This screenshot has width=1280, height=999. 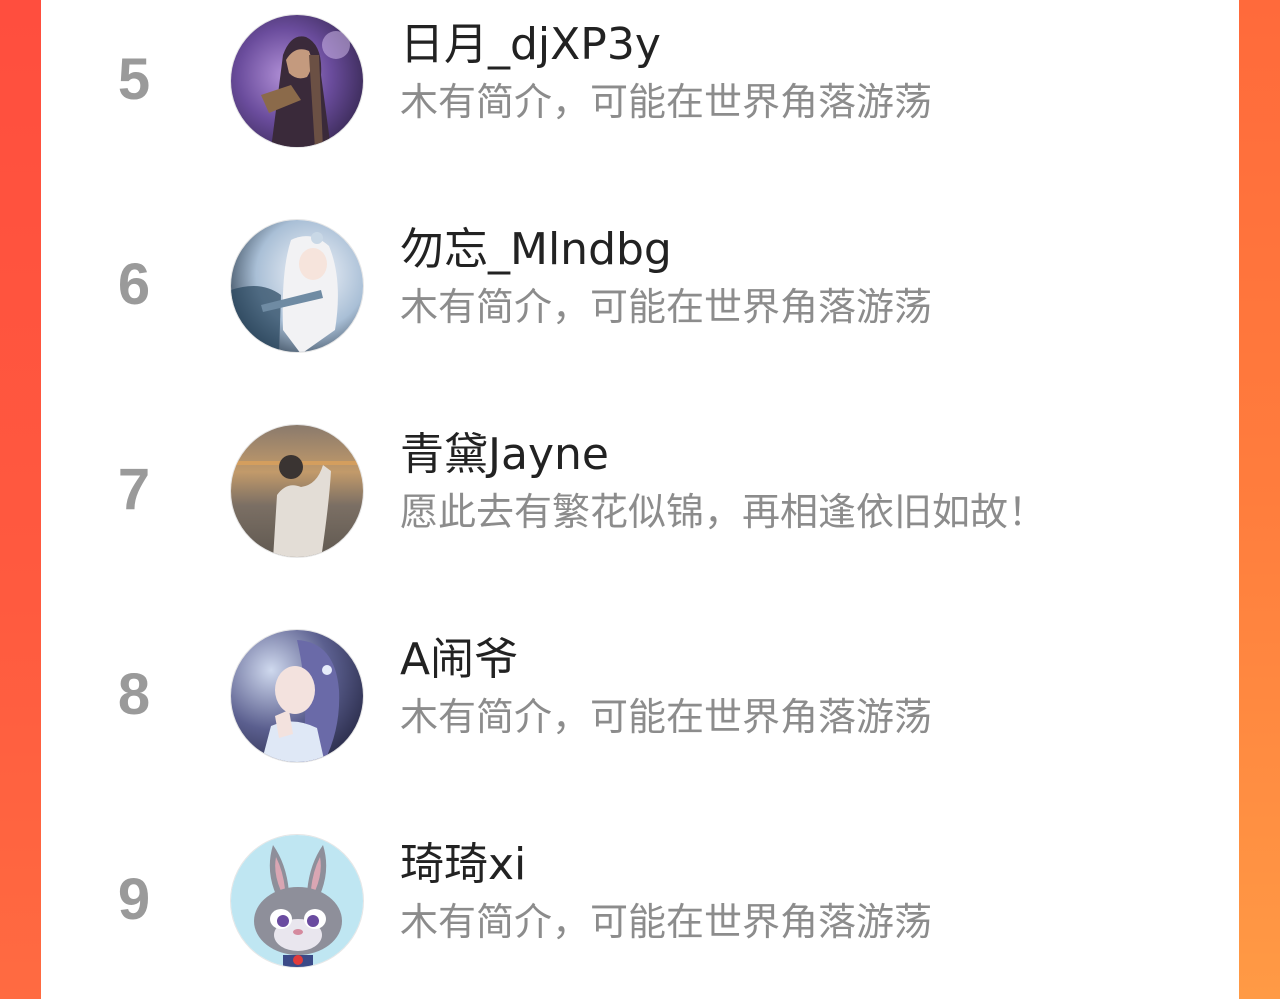 I want to click on ranking-row: 5 日月_djXP3y 木有简介，可能在世界角落游荡, so click(x=640, y=80).